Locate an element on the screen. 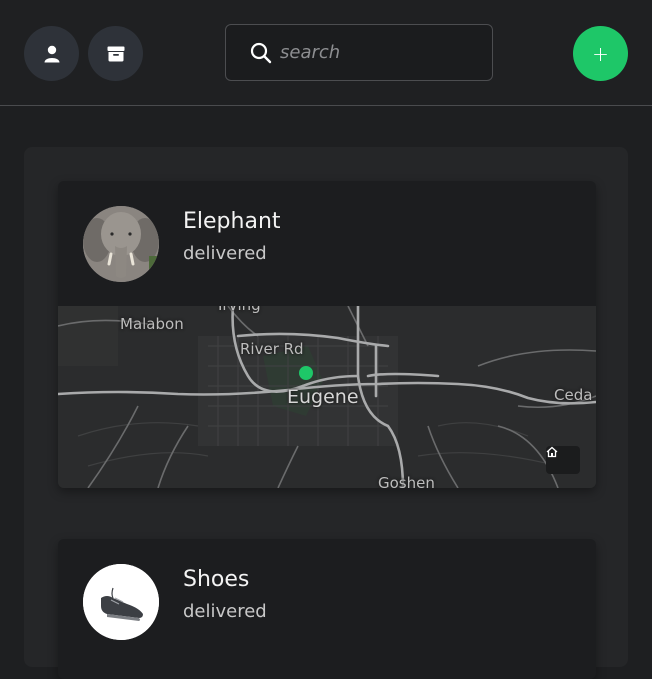 This screenshot has width=652, height=679. archive-button is located at coordinates (115, 53).